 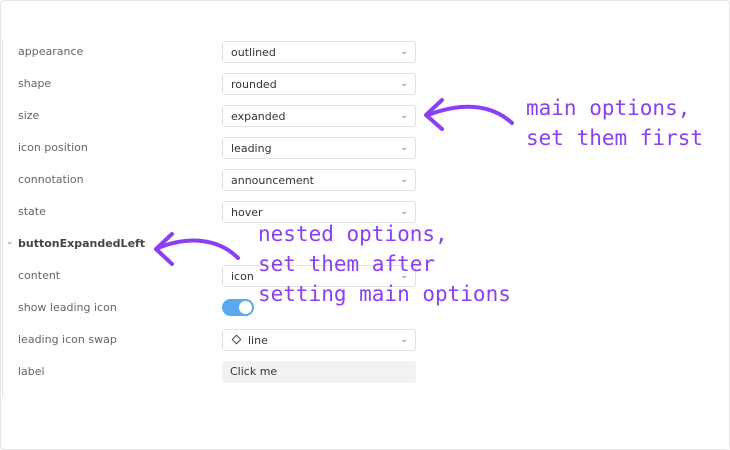 What do you see at coordinates (253, 52) in the screenshot?
I see `select-value: outlined` at bounding box center [253, 52].